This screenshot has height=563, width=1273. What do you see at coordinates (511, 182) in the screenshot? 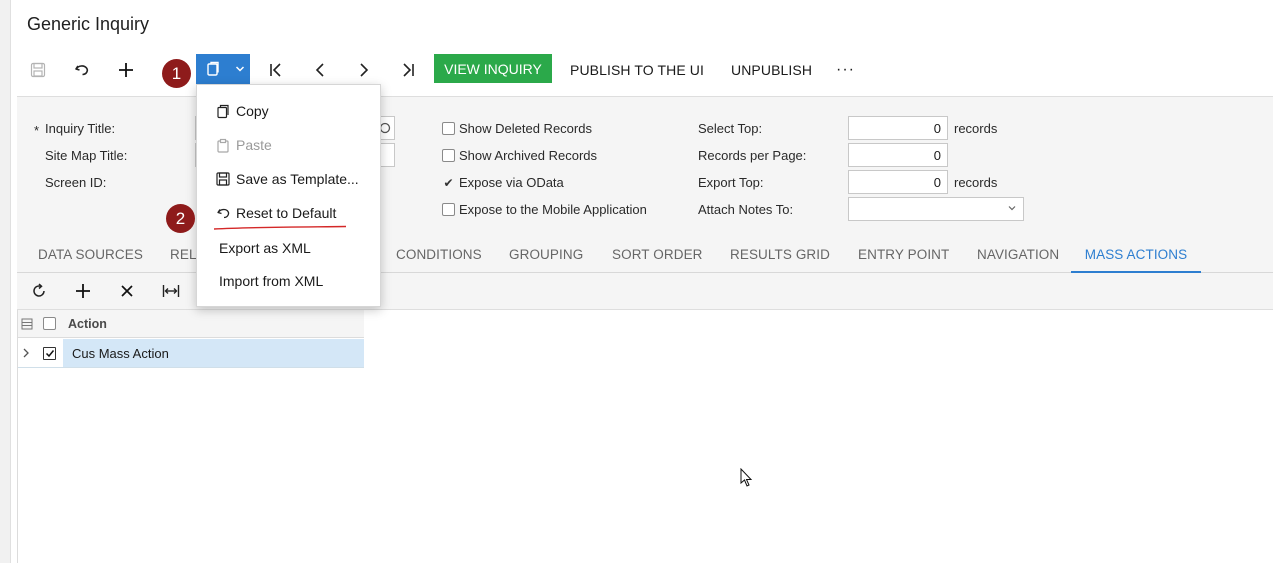
I see `expose-via-odata-label: Expose via OData` at bounding box center [511, 182].